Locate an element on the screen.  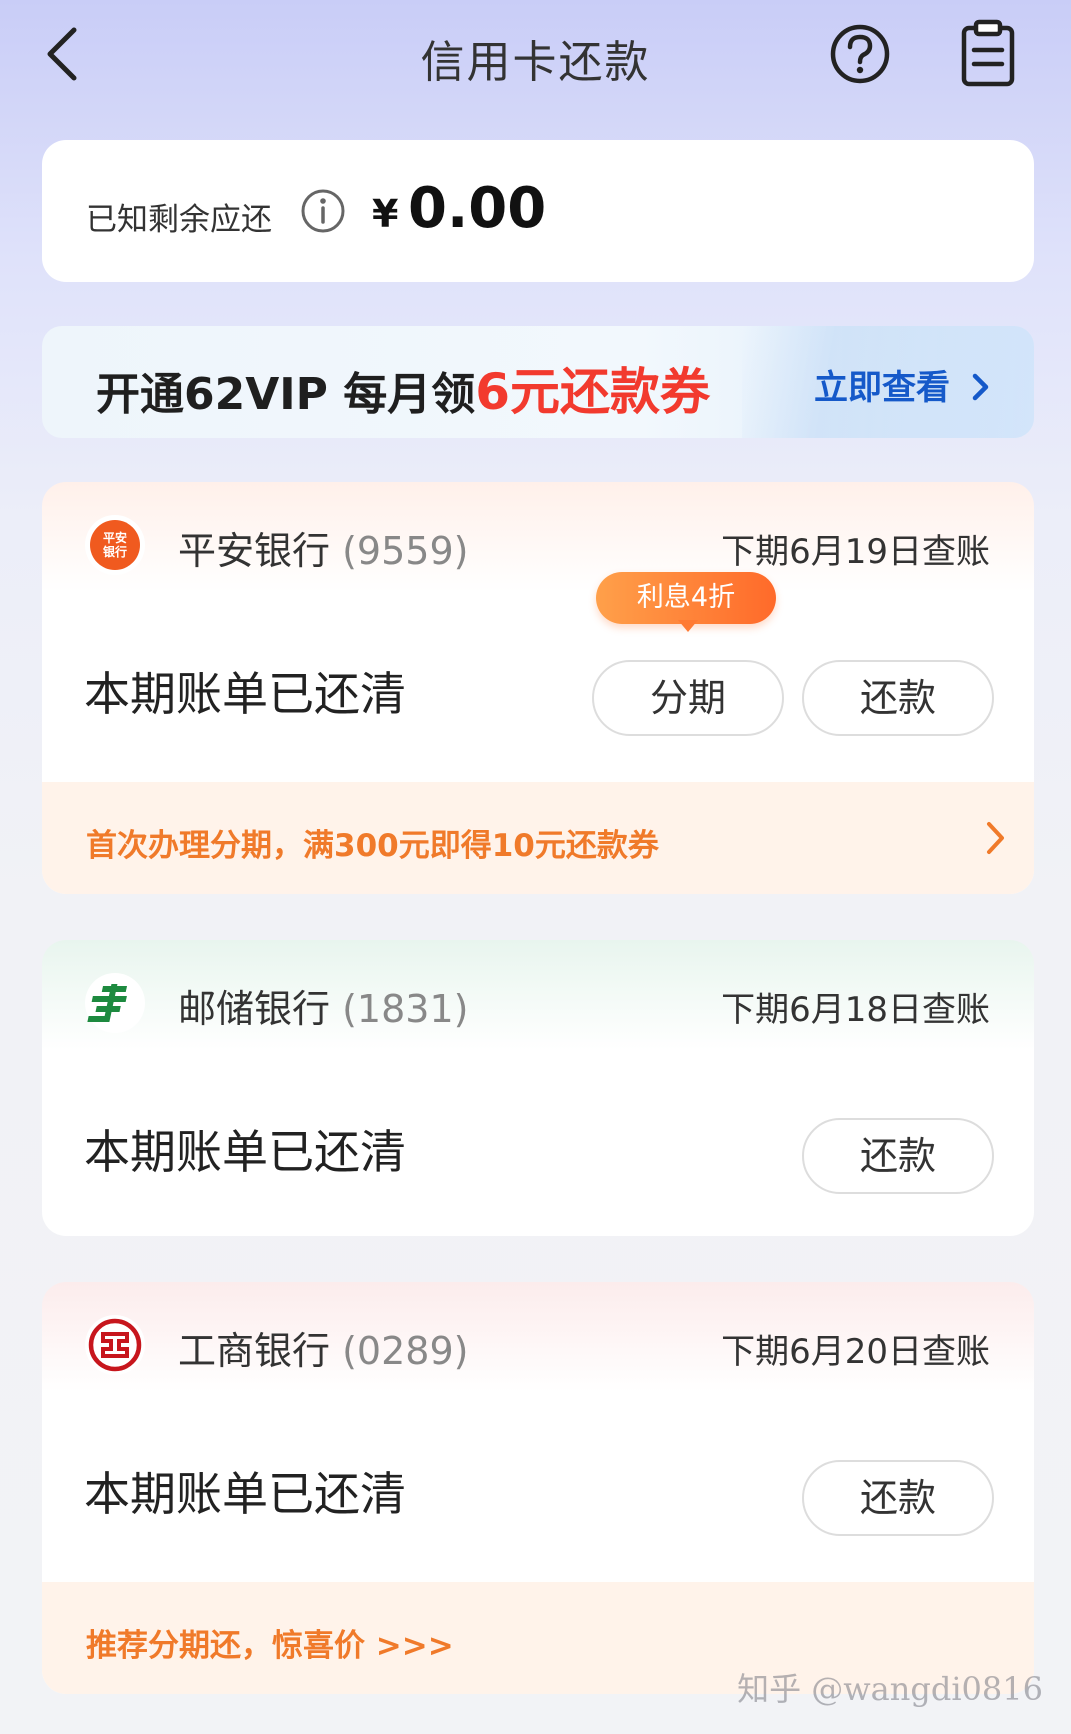
bank-name-text: 工商银行 is located at coordinates (254, 1351).